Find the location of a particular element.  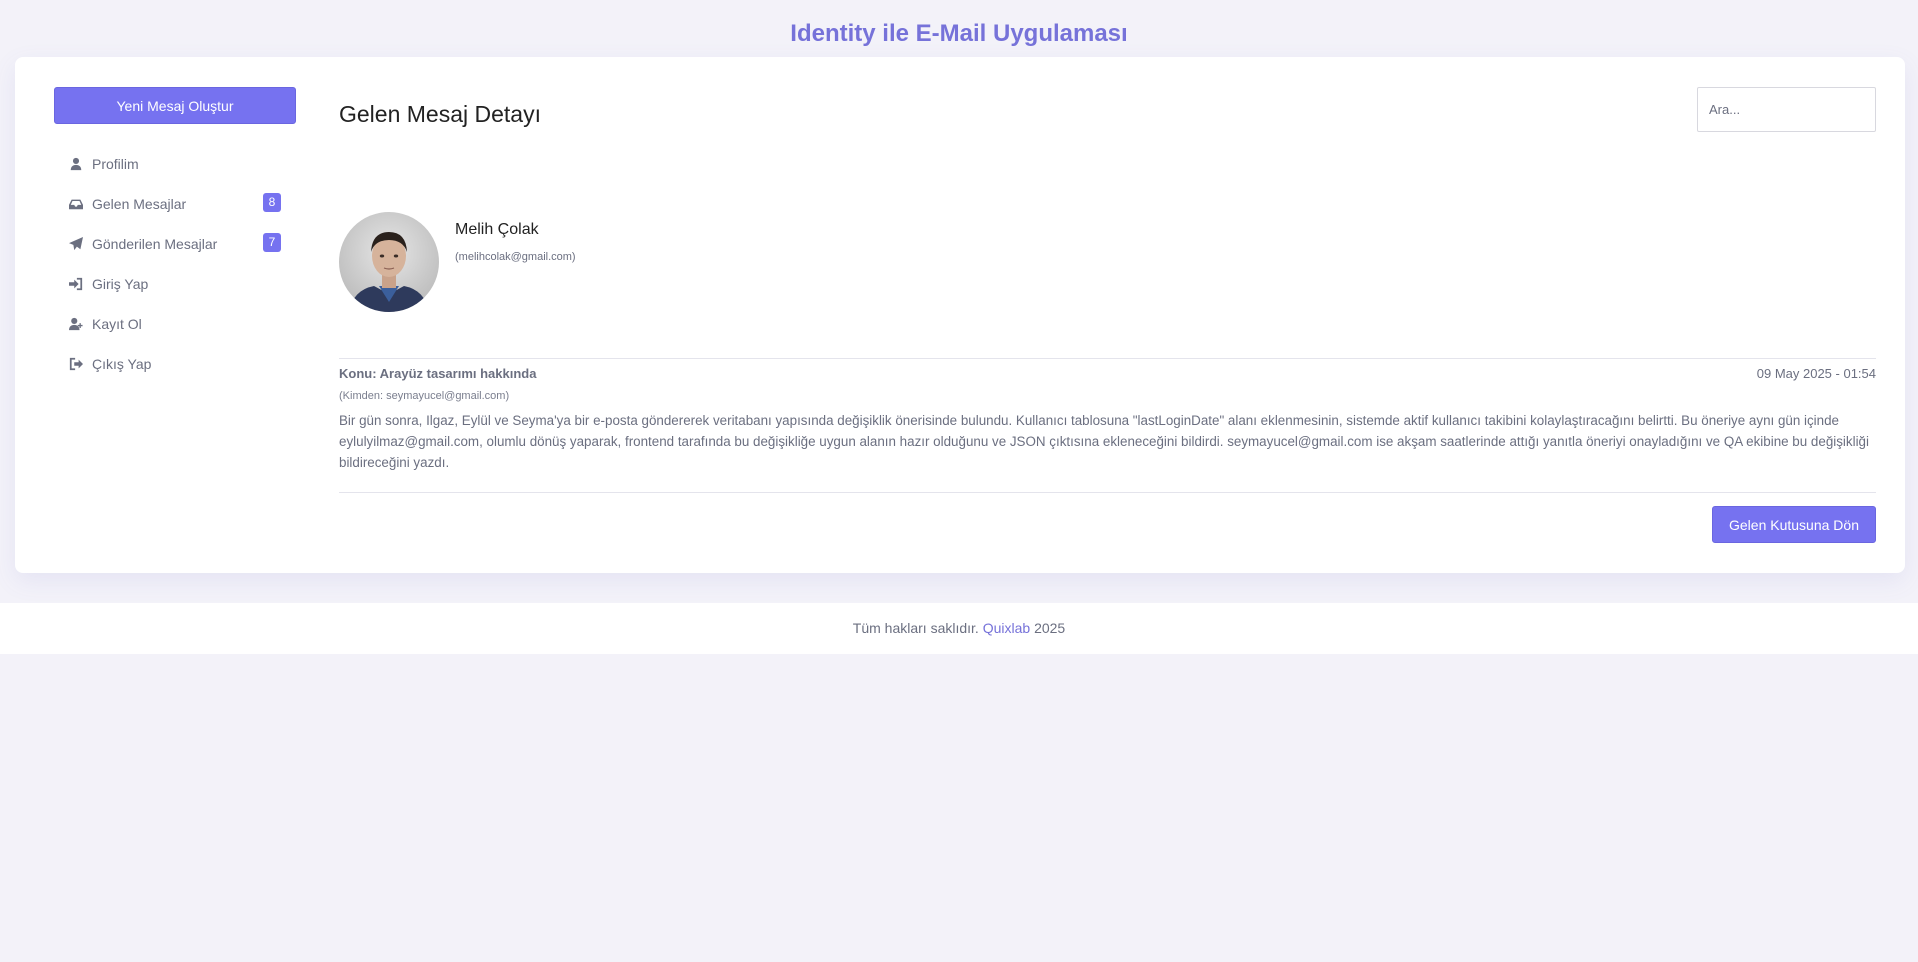

sidebar-item-label: Kayıt Ol is located at coordinates (117, 324).